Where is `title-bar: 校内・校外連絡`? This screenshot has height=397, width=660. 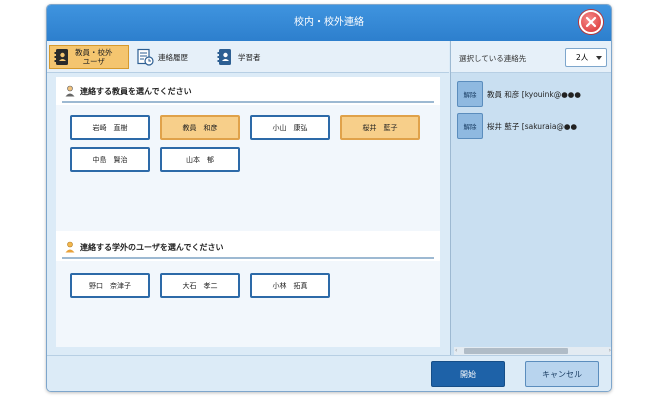 title-bar: 校内・校外連絡 is located at coordinates (329, 23).